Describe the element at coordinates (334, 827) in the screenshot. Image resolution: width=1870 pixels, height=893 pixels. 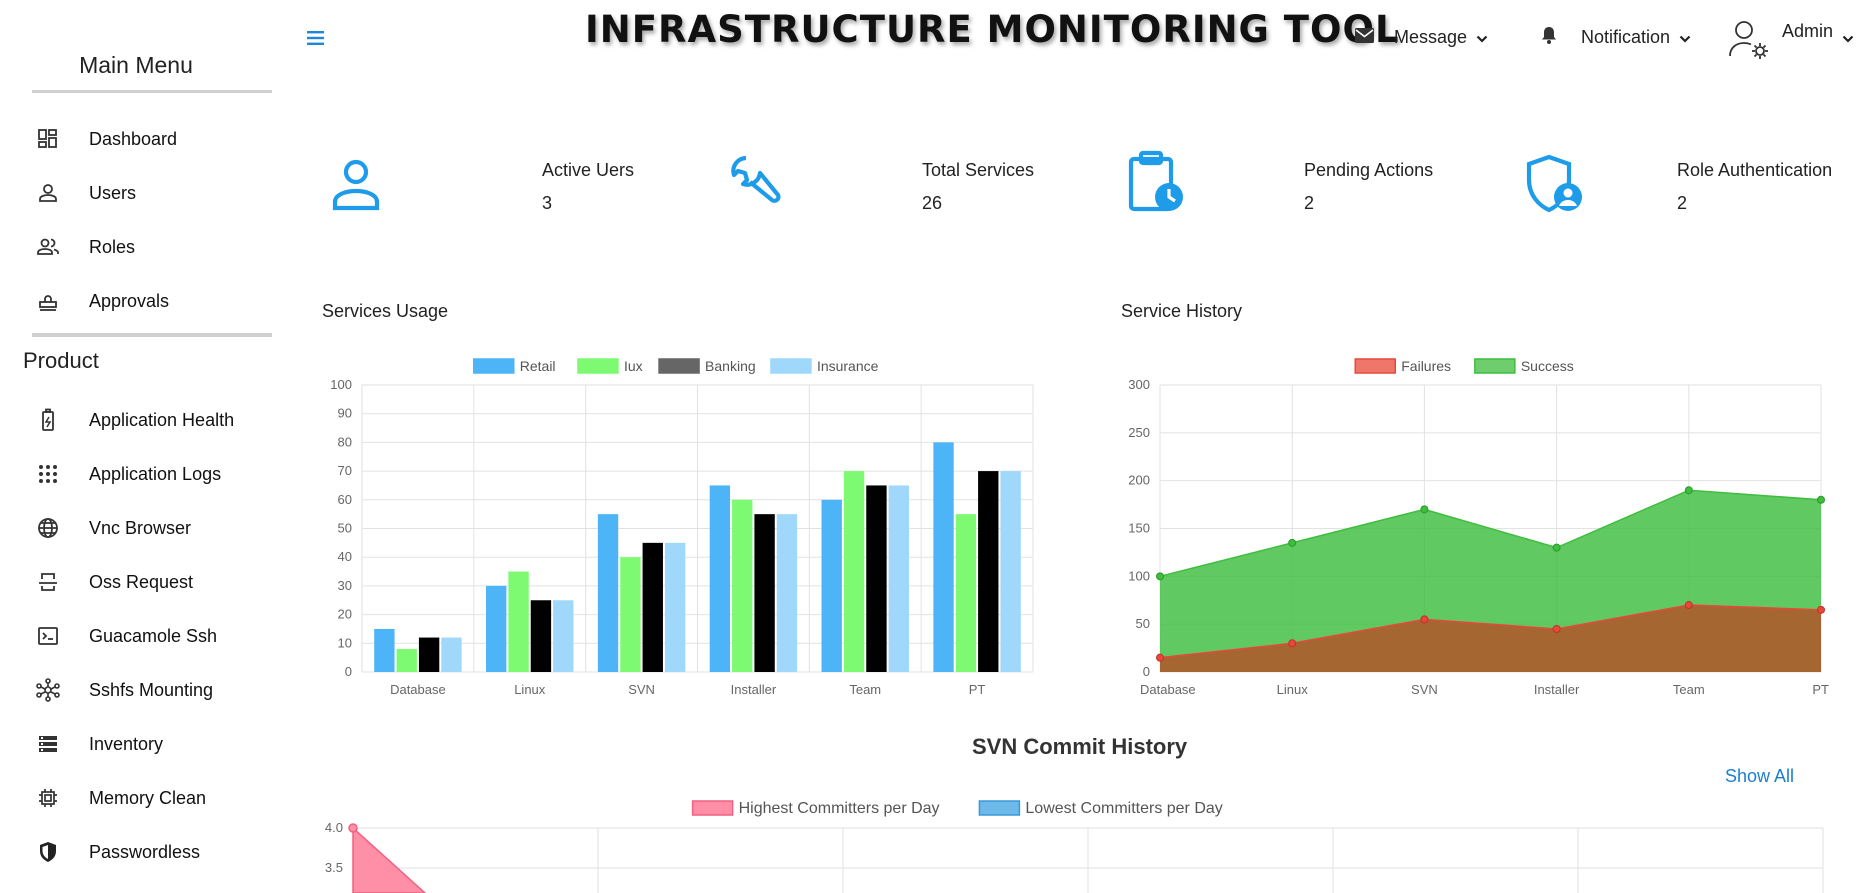
I see `y-tick-label: 4.0` at that location.